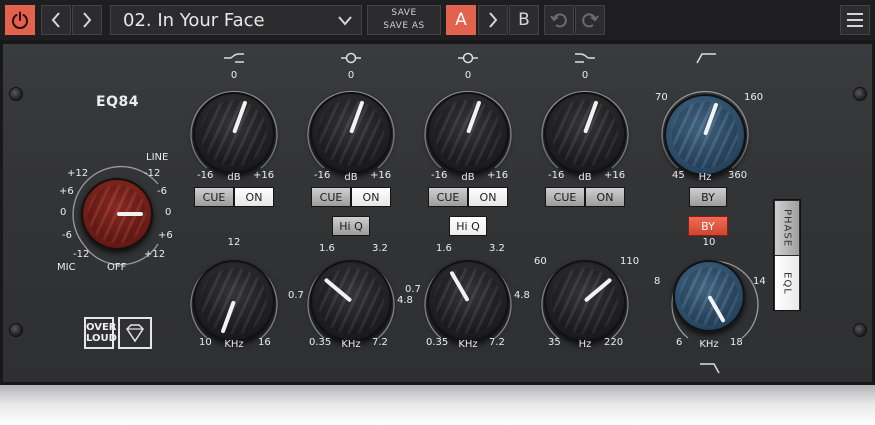 This screenshot has height=425, width=875. Describe the element at coordinates (117, 214) in the screenshot. I see `input-selector-knob` at that location.